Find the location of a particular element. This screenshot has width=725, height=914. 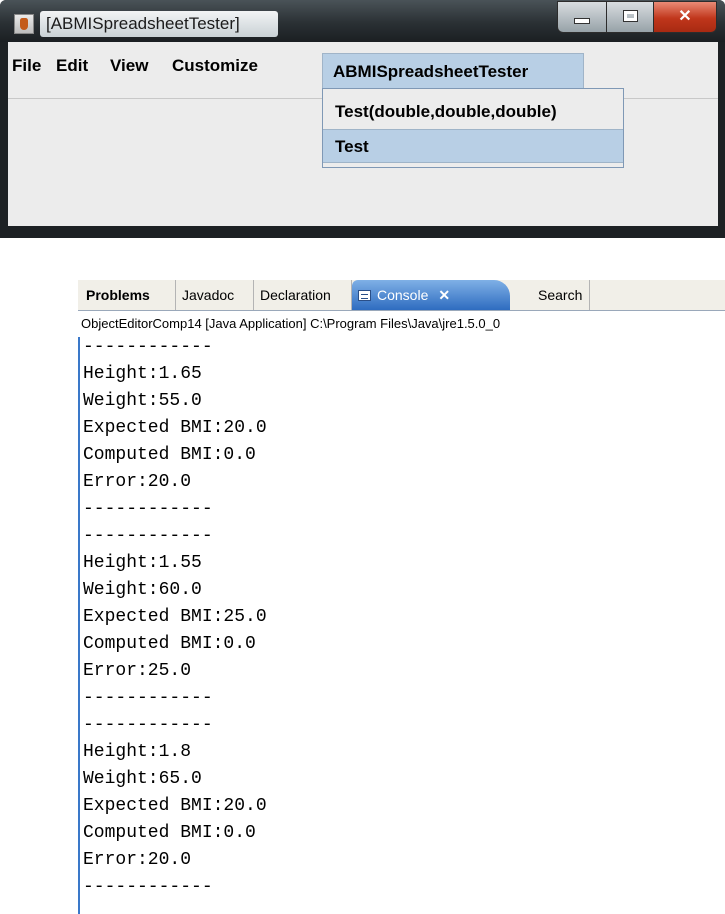

dropdown-menu: Test(double,double,double) Test is located at coordinates (473, 128).